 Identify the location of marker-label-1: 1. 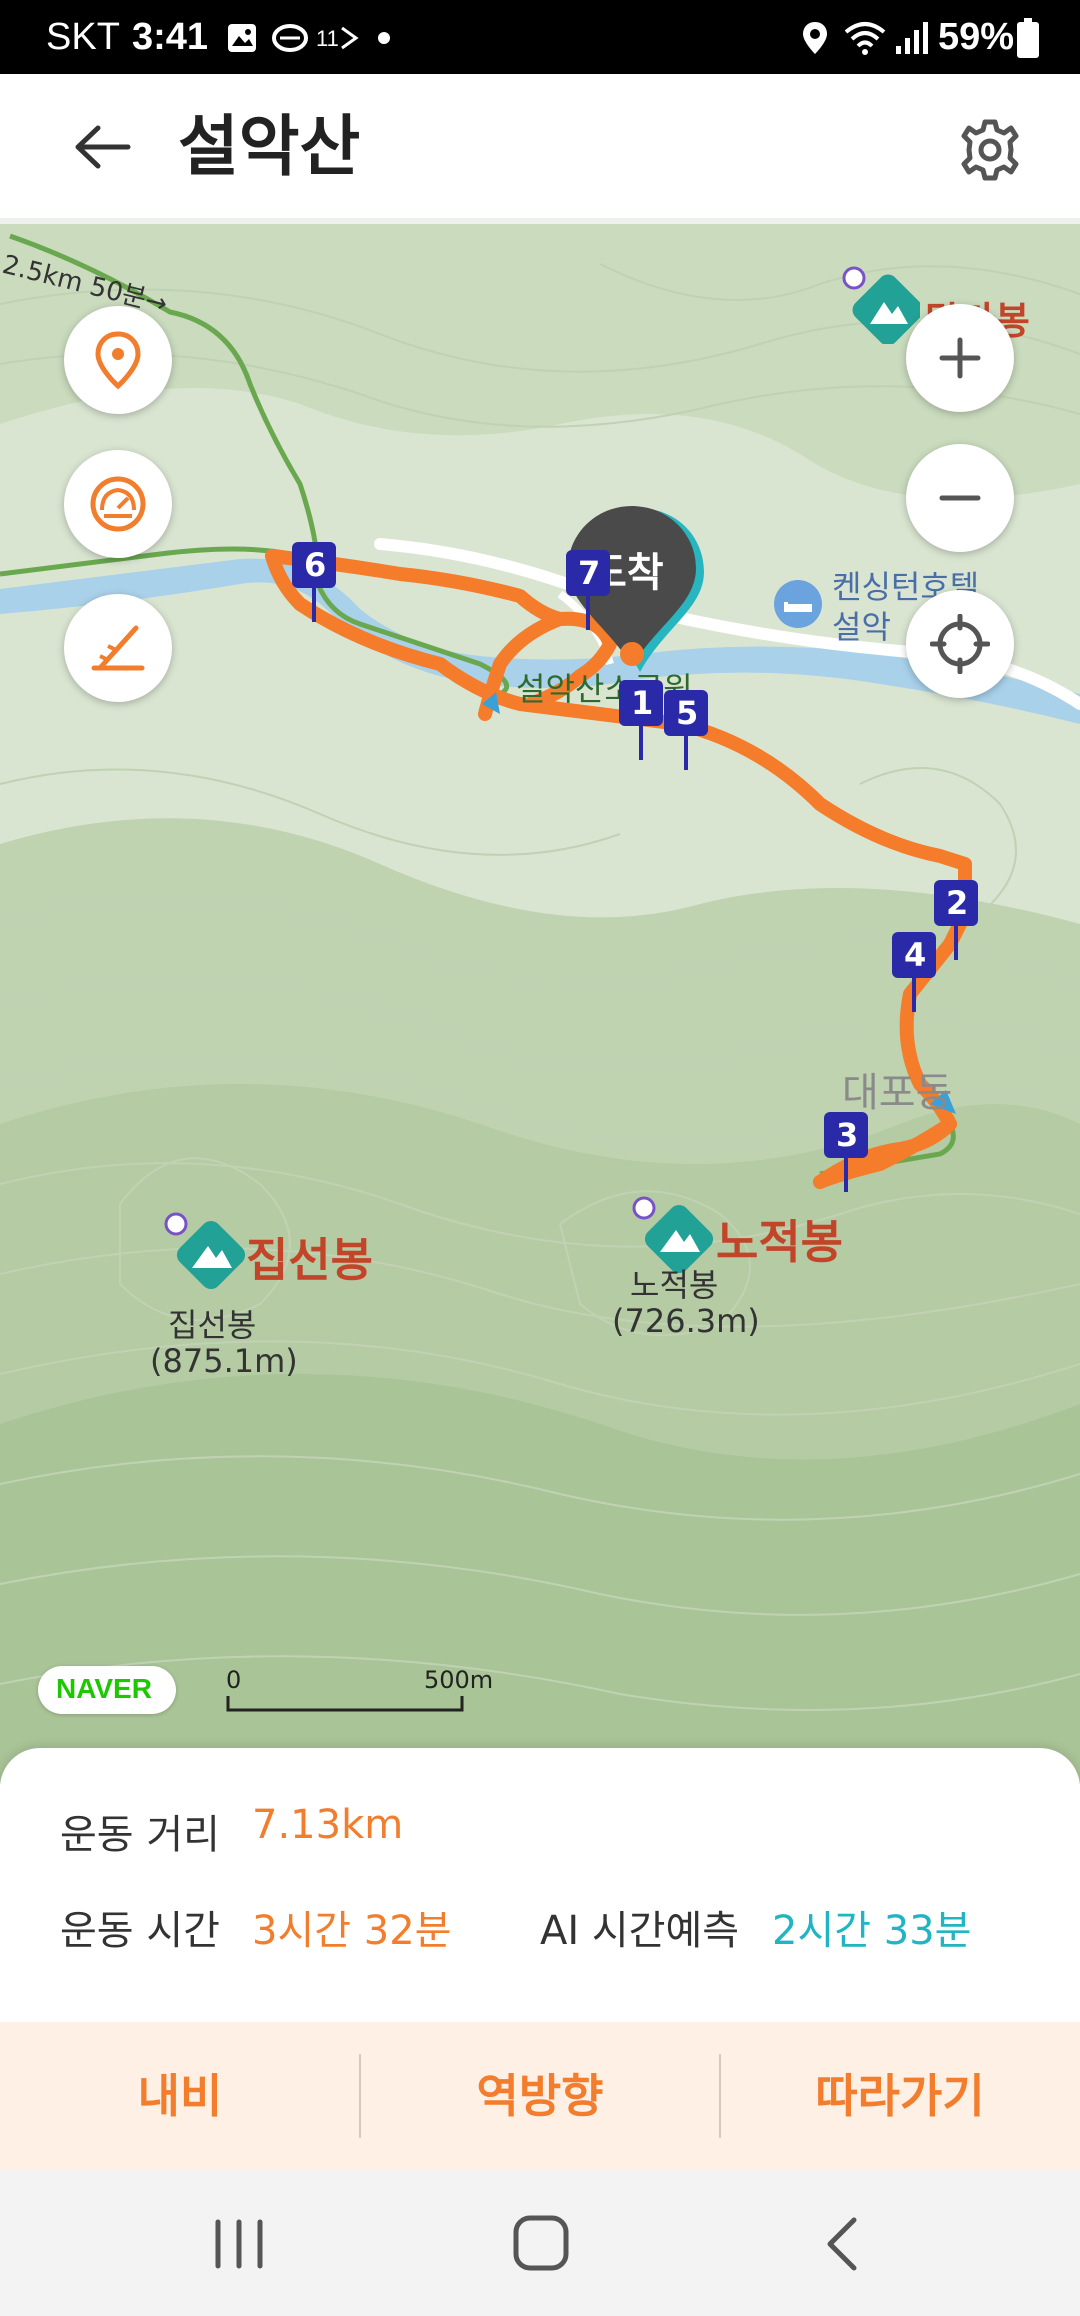
(642, 703).